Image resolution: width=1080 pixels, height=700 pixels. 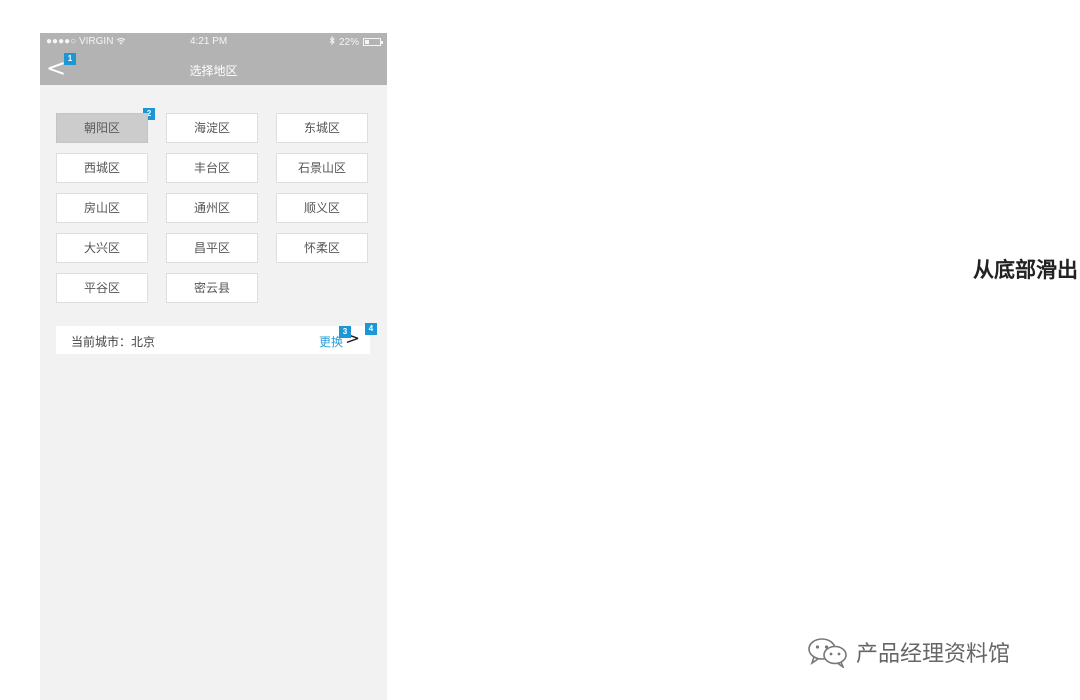 What do you see at coordinates (113, 342) in the screenshot?
I see `current-city-label: 当前城市：北京` at bounding box center [113, 342].